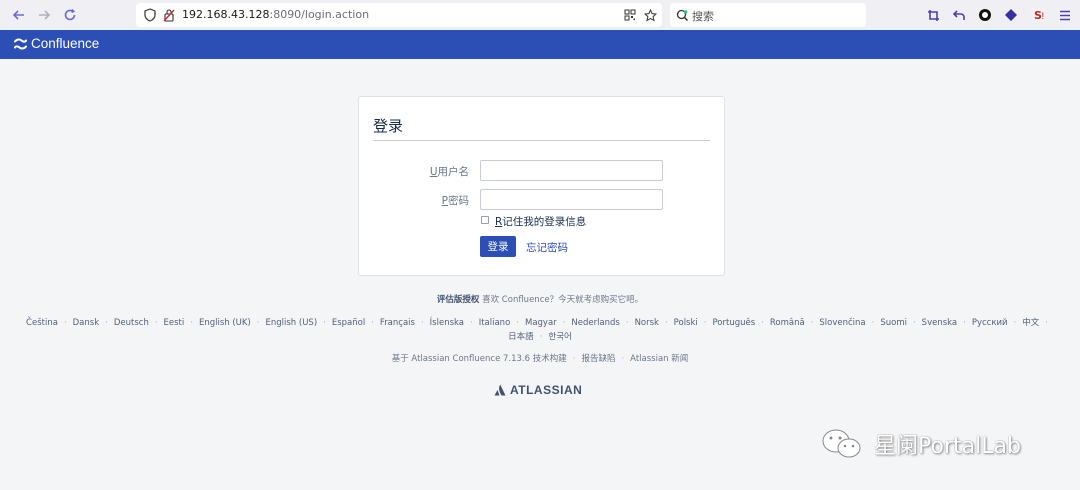  I want to click on watermark-text: 星阑PortalLab, so click(947, 446).